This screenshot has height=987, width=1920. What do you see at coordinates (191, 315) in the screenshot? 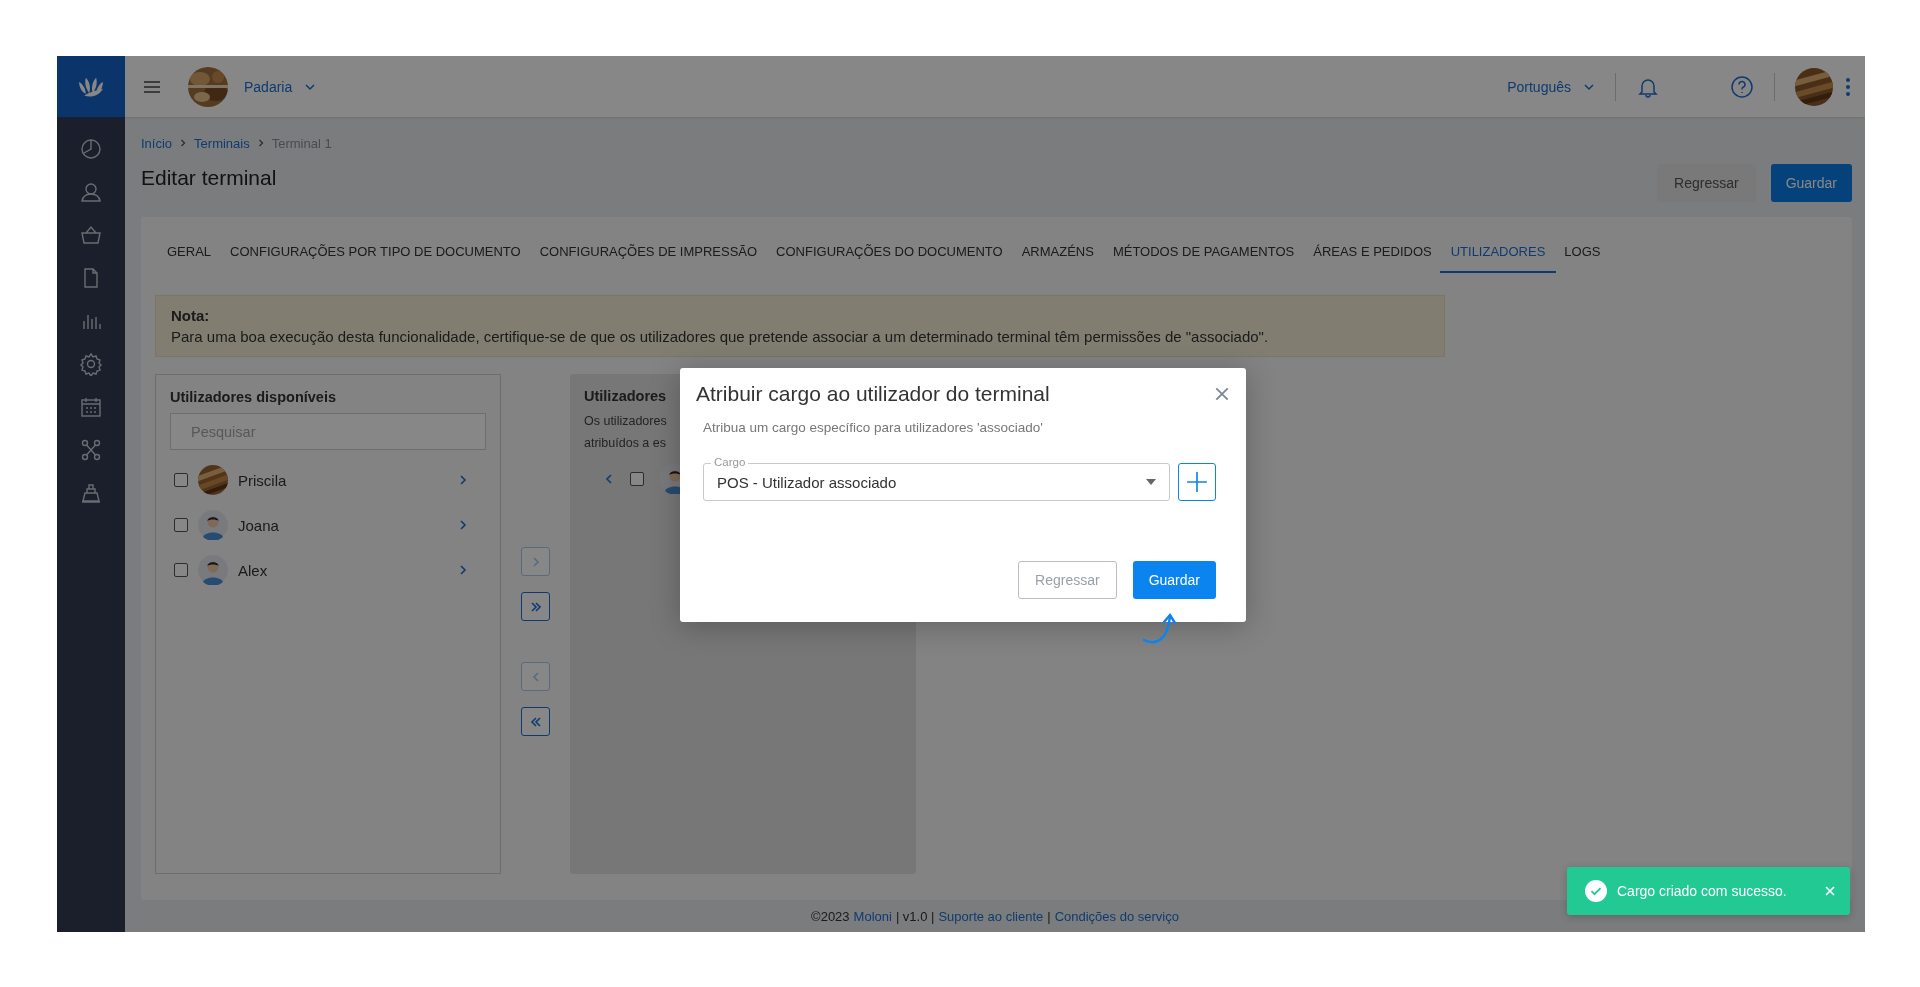
I see `note-title: Nota:` at bounding box center [191, 315].